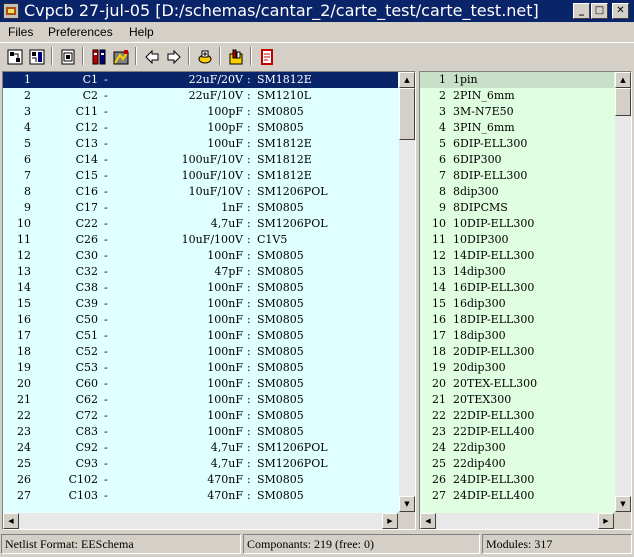 The width and height of the screenshot is (634, 557). What do you see at coordinates (36, 56) in the screenshot?
I see `save-netlist-button` at bounding box center [36, 56].